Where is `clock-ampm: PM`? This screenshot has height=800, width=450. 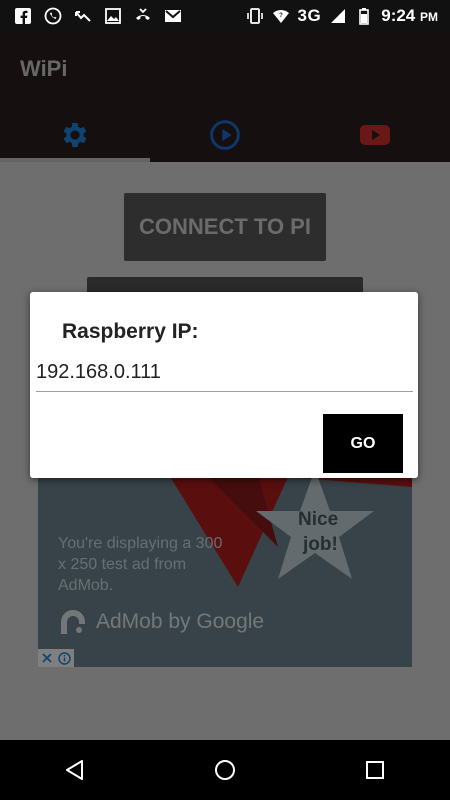
clock-ampm: PM is located at coordinates (429, 17).